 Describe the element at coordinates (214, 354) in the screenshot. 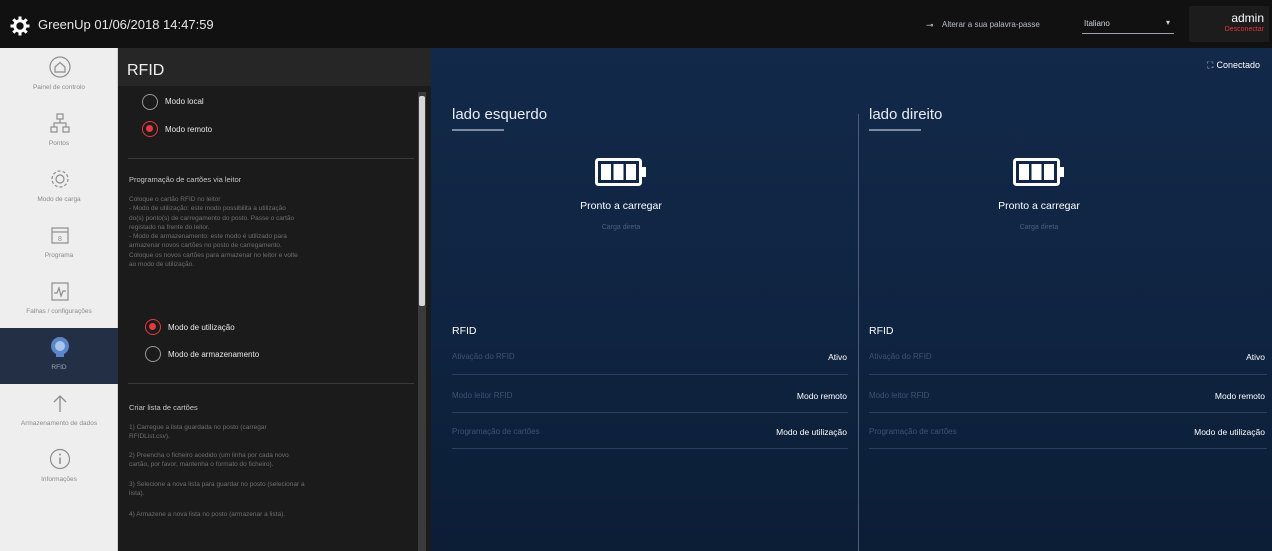

I see `radio-store-label: Modo de armazenamento` at that location.